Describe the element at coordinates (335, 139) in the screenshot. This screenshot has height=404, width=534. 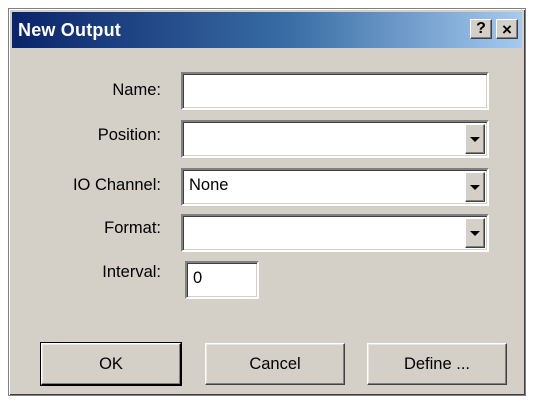
I see `position-select` at that location.